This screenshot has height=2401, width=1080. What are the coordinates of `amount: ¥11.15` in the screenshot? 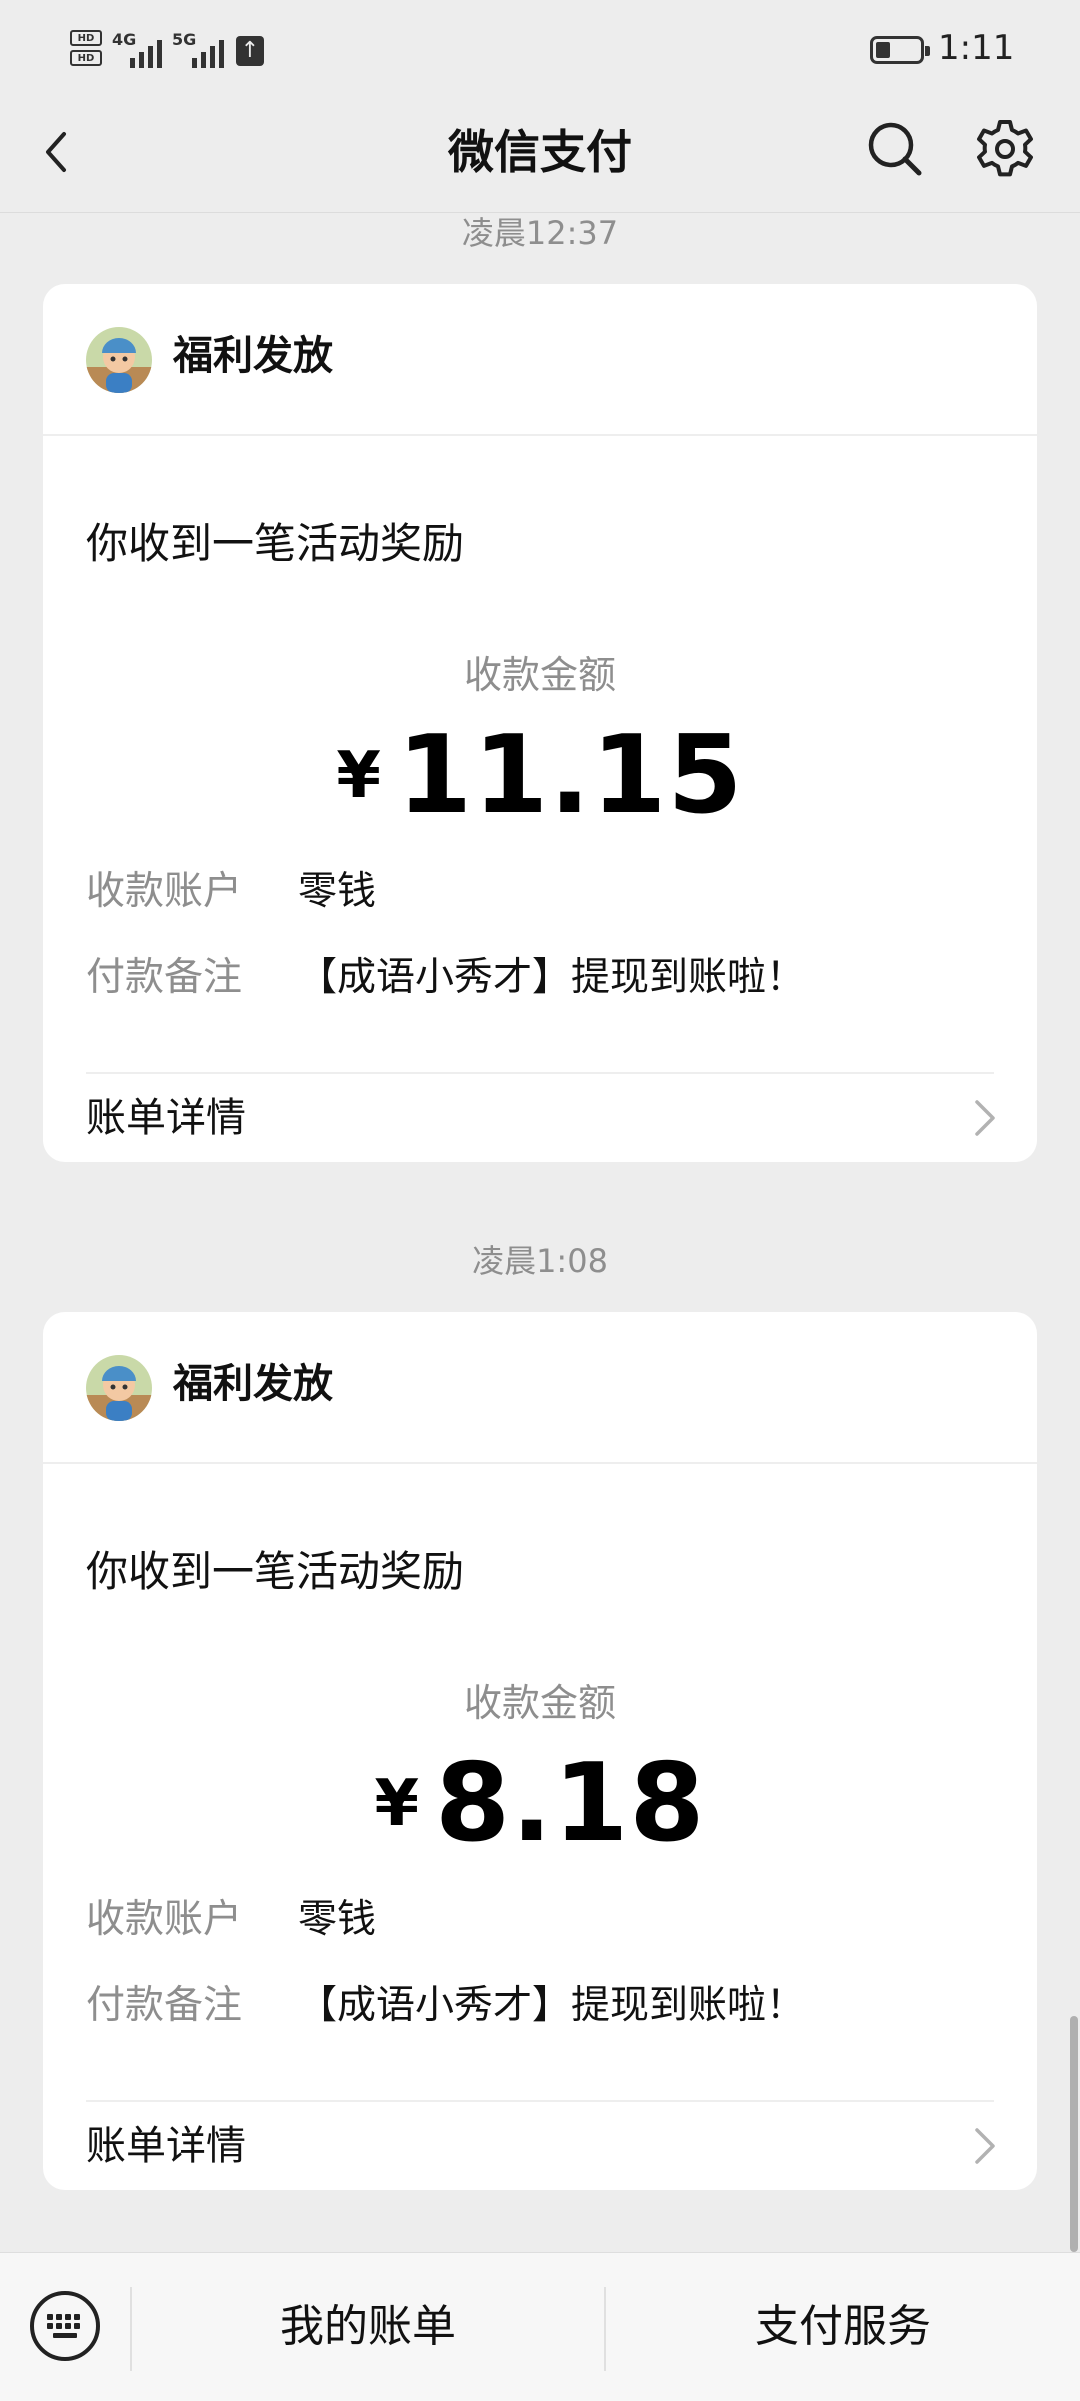 It's located at (540, 791).